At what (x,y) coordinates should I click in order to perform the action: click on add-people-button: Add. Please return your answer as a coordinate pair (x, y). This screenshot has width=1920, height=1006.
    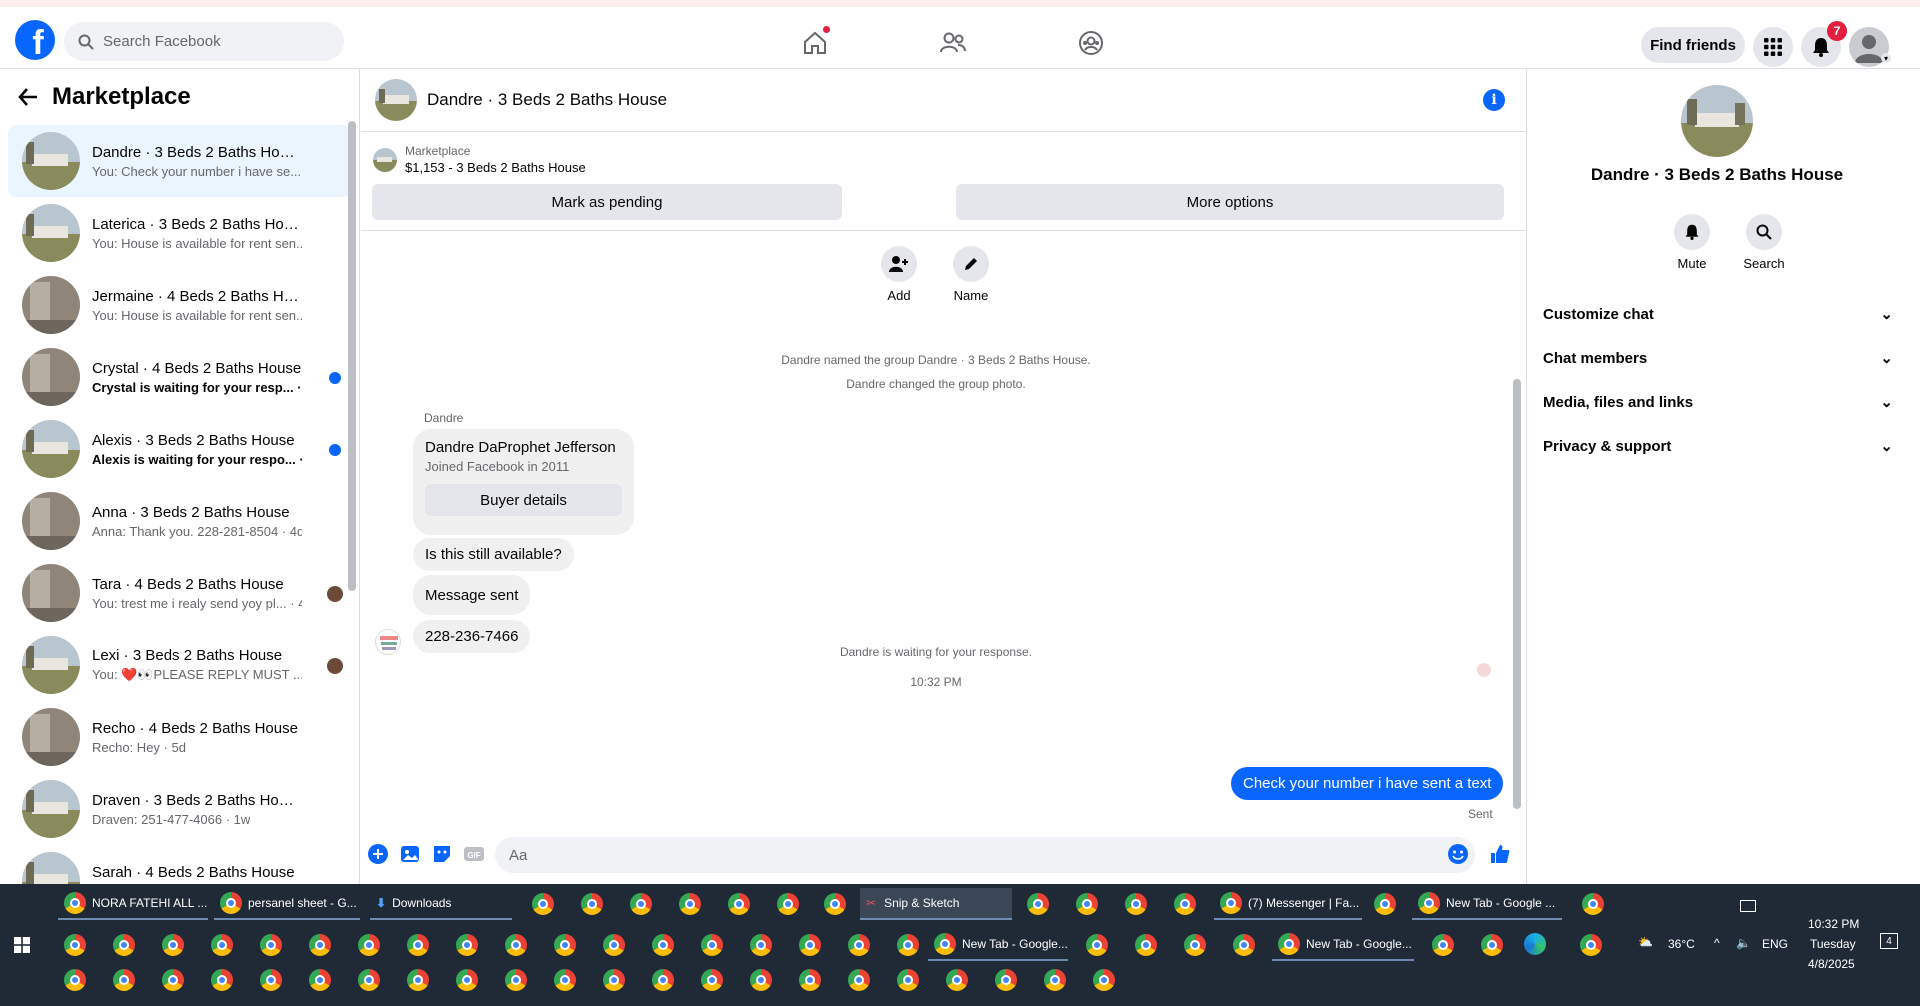
    Looking at the image, I should click on (899, 274).